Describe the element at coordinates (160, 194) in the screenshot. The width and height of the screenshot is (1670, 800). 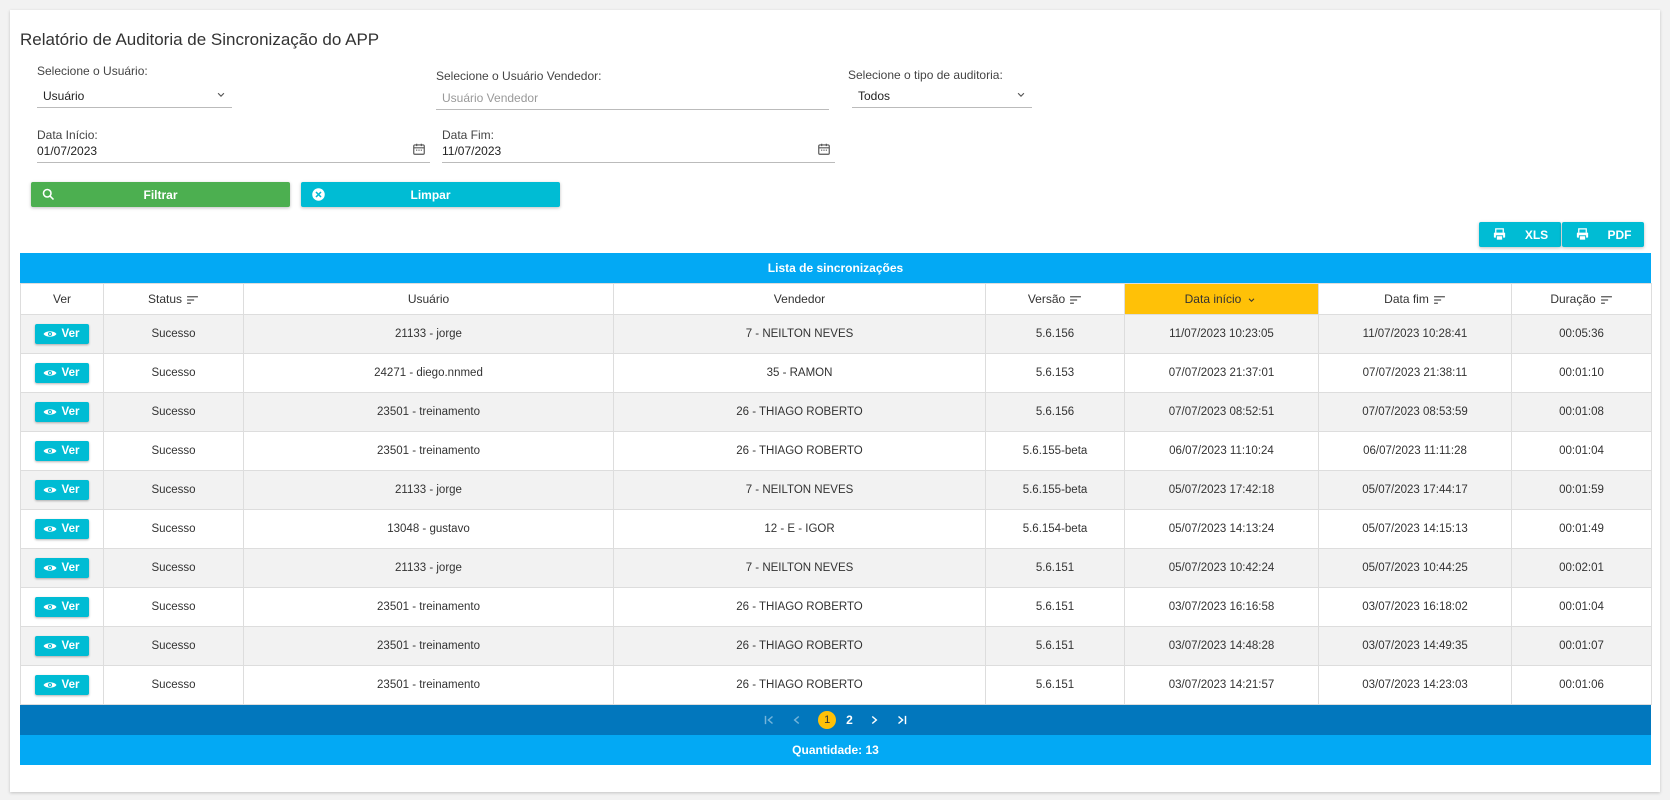
I see `filtrar-button: Filtrar` at that location.